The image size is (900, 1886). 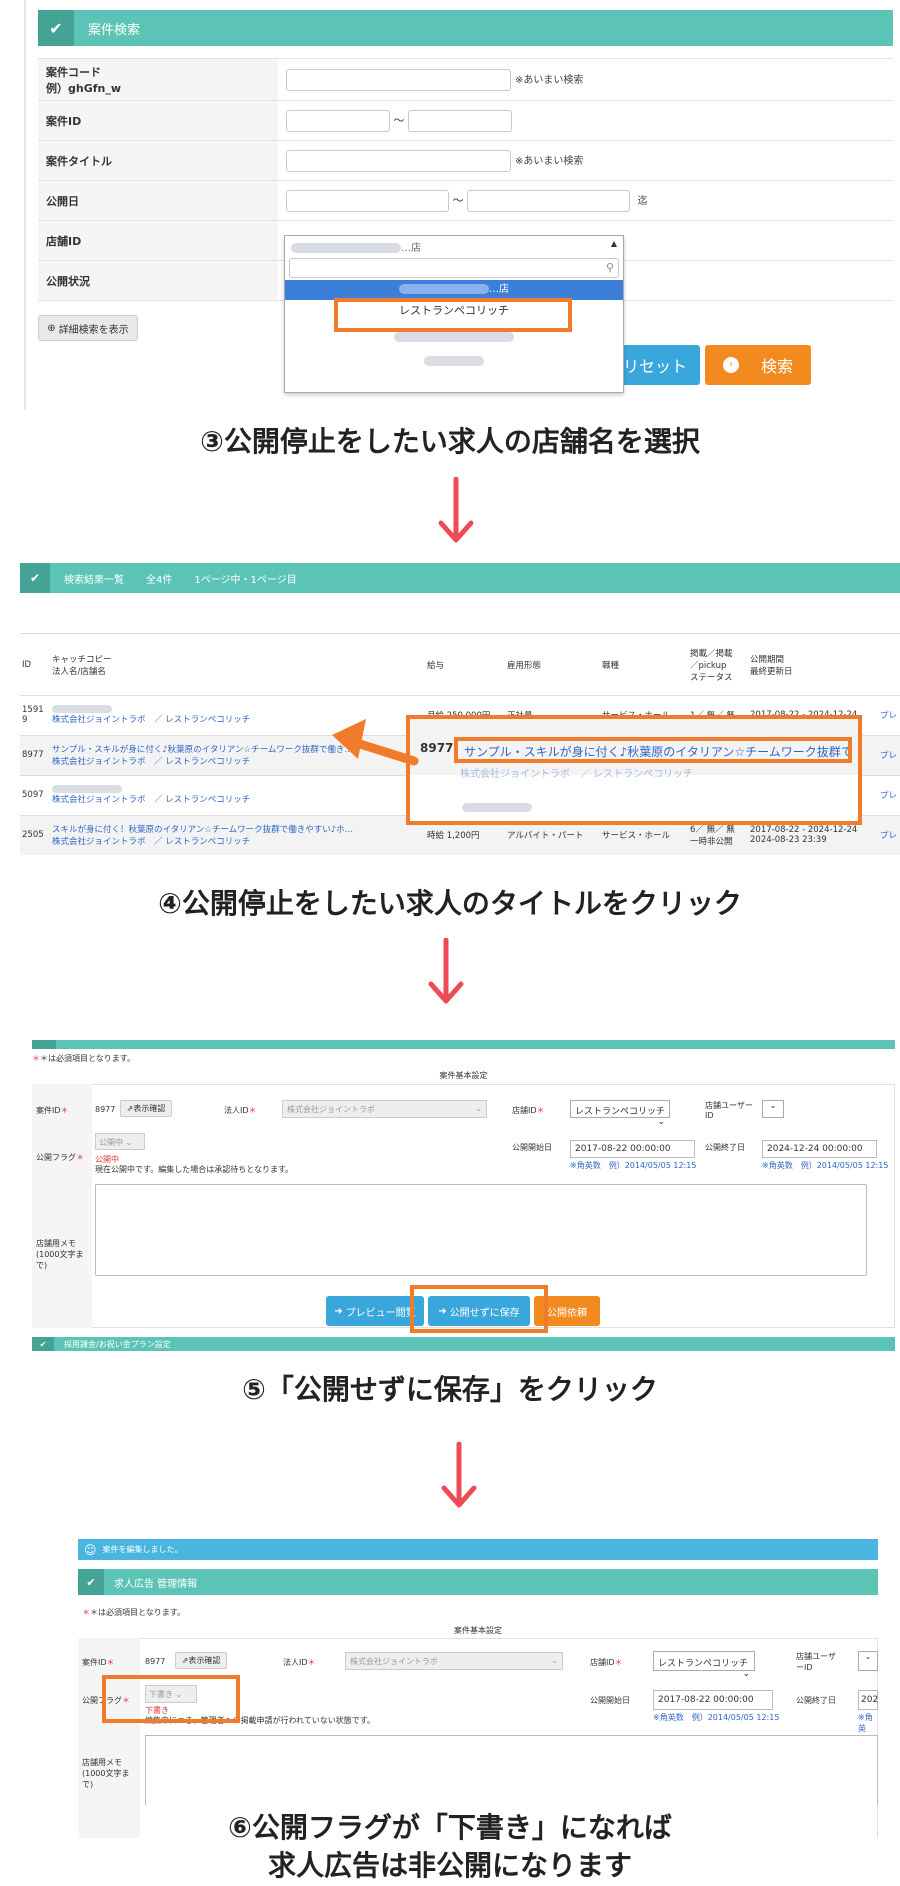 I want to click on management-header: ✔ 求人広告 管理情報, so click(x=478, y=1582).